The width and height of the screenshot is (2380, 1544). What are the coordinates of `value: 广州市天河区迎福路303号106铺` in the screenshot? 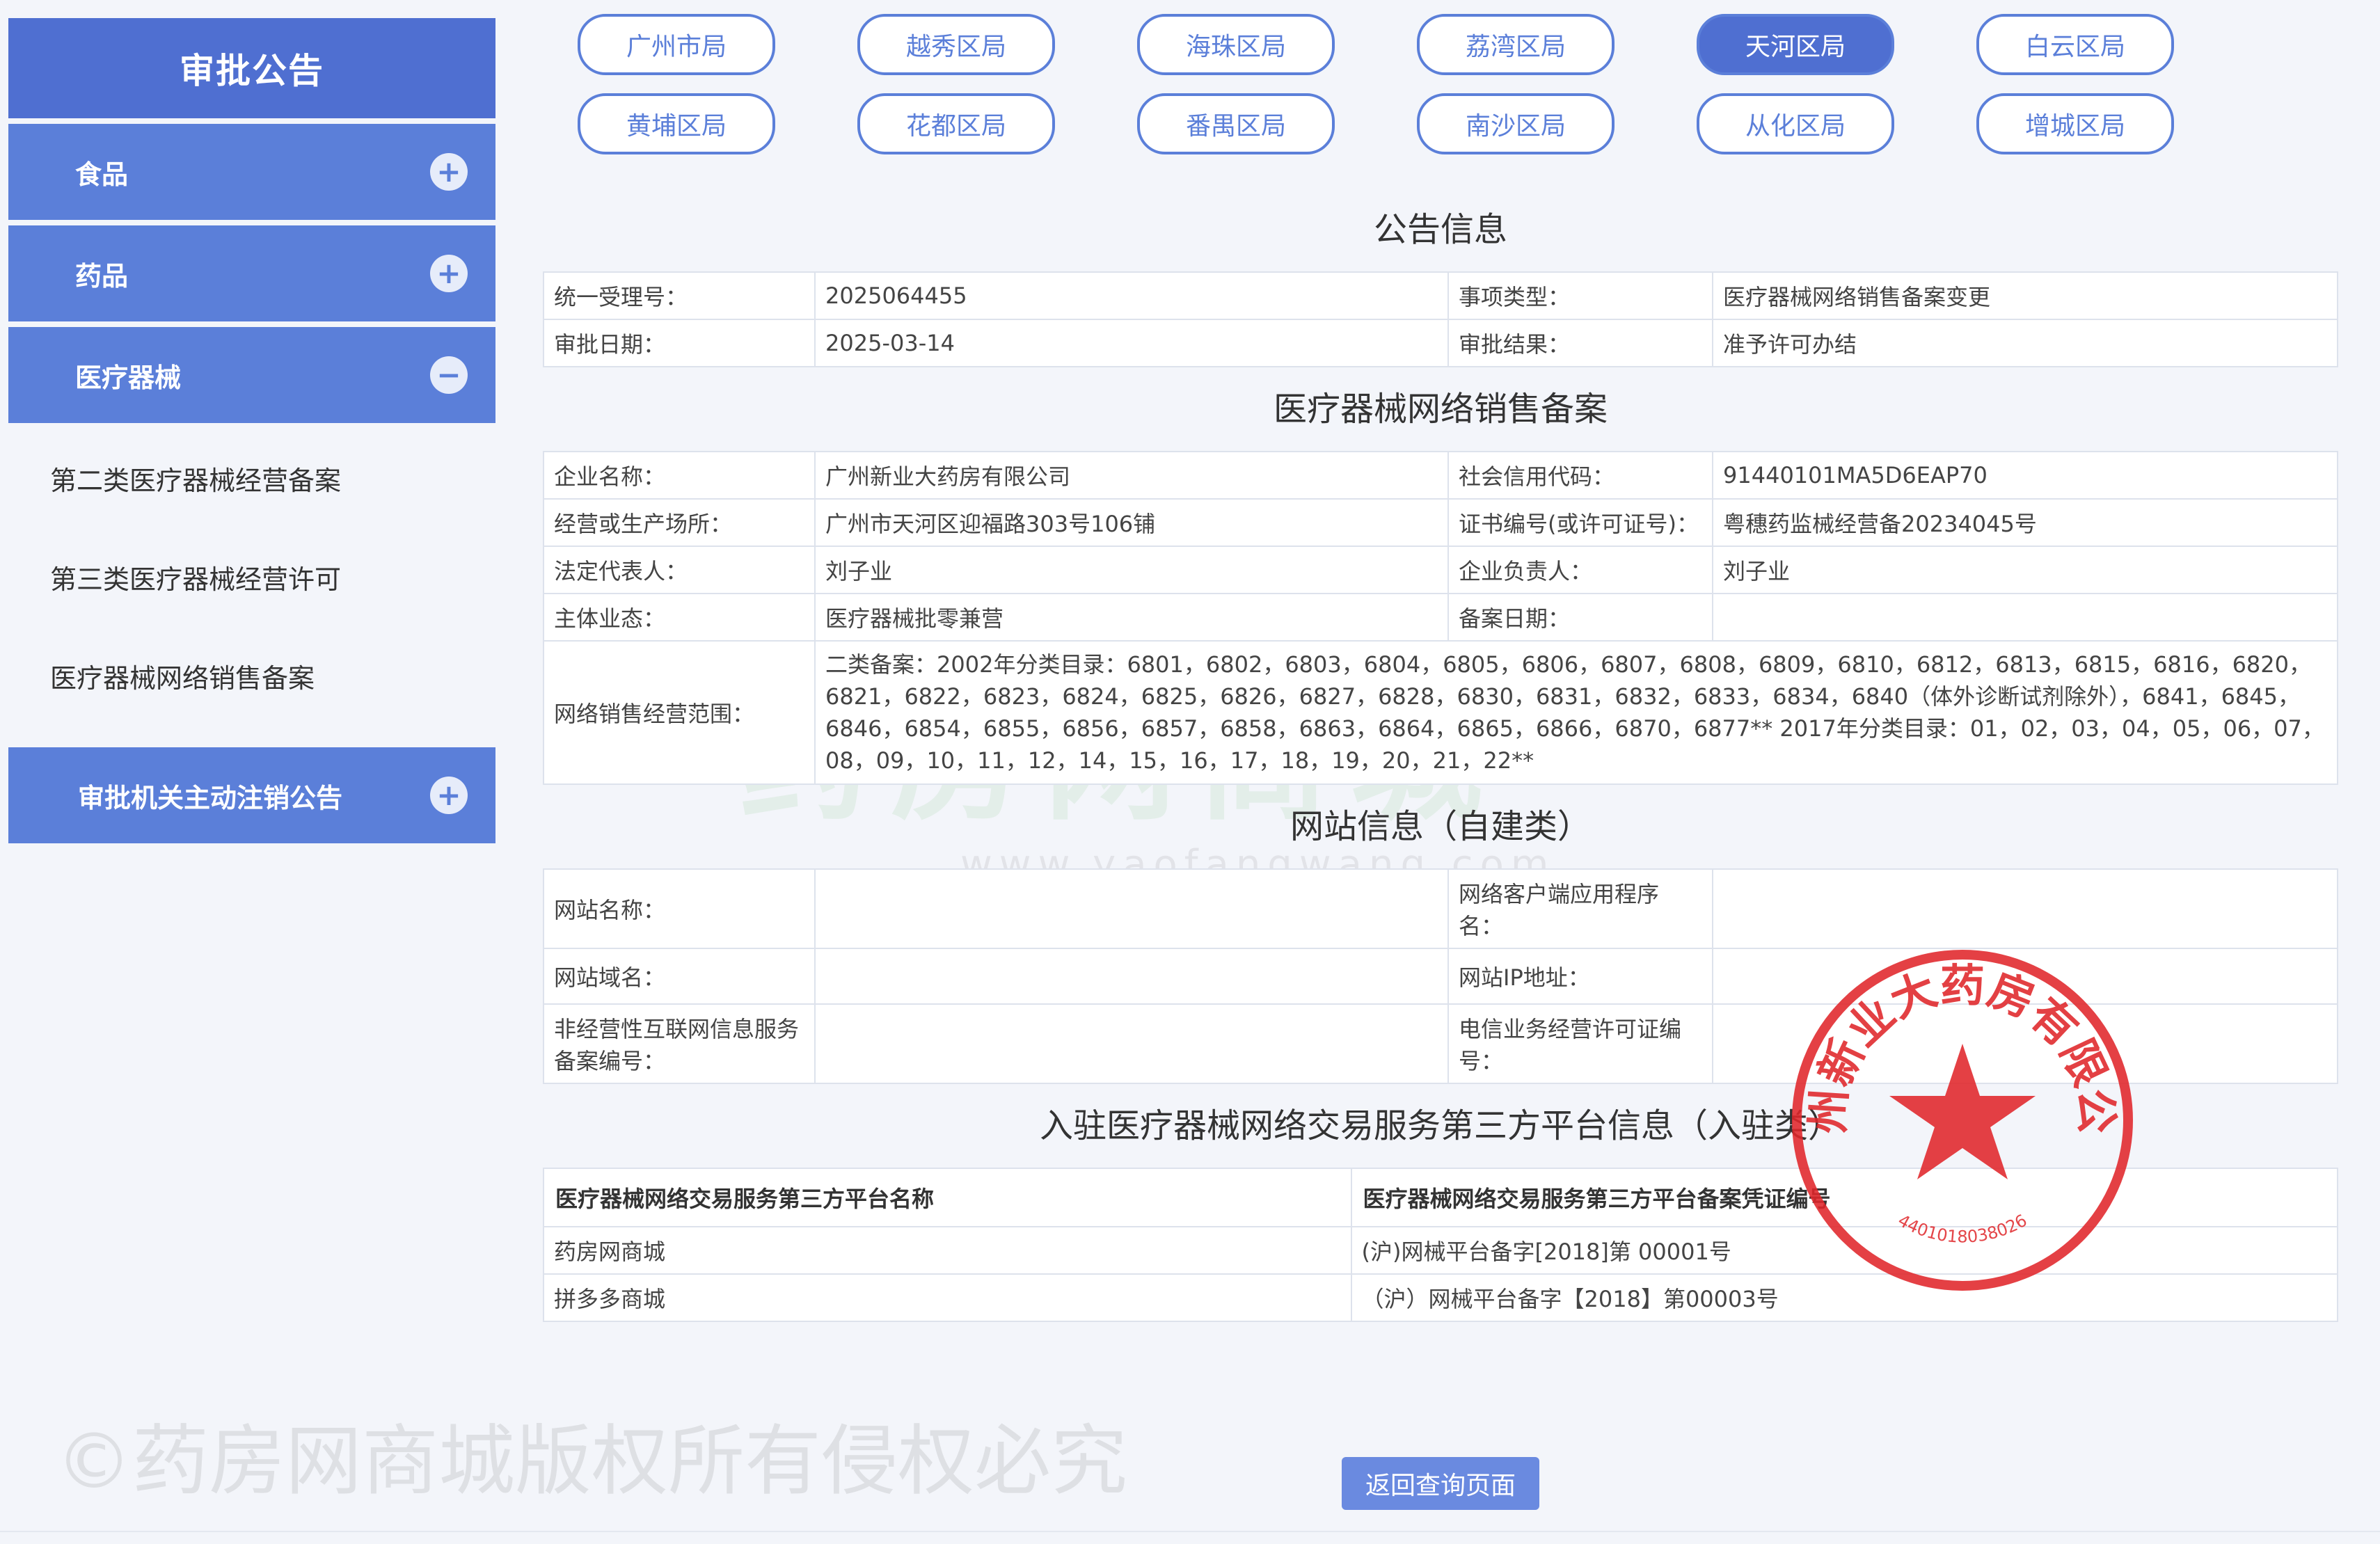 It's located at (1131, 522).